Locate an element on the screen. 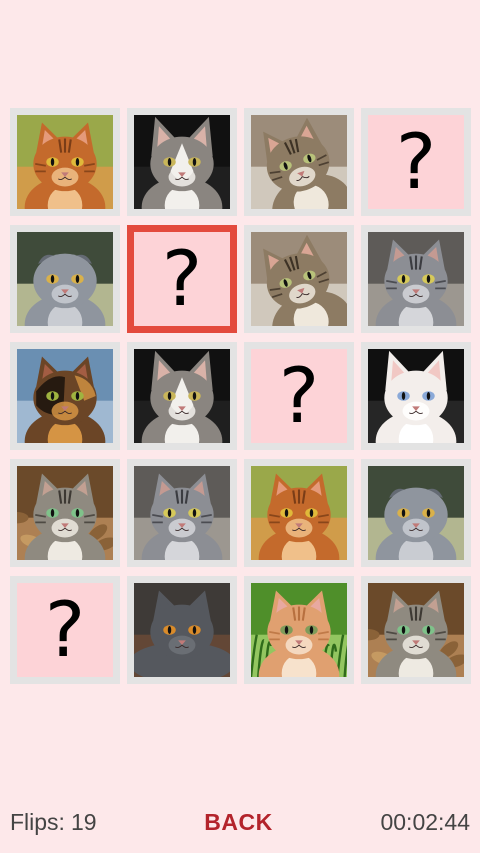  ginger-kitten-in-grass-image is located at coordinates (299, 630).